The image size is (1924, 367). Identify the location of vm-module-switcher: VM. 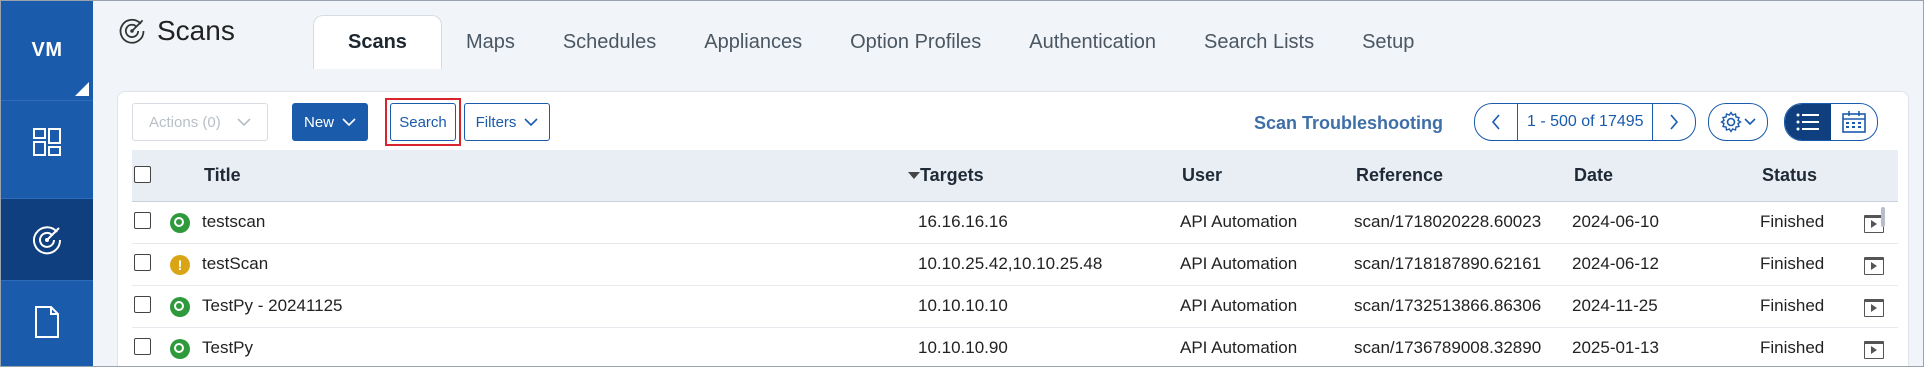
(47, 50).